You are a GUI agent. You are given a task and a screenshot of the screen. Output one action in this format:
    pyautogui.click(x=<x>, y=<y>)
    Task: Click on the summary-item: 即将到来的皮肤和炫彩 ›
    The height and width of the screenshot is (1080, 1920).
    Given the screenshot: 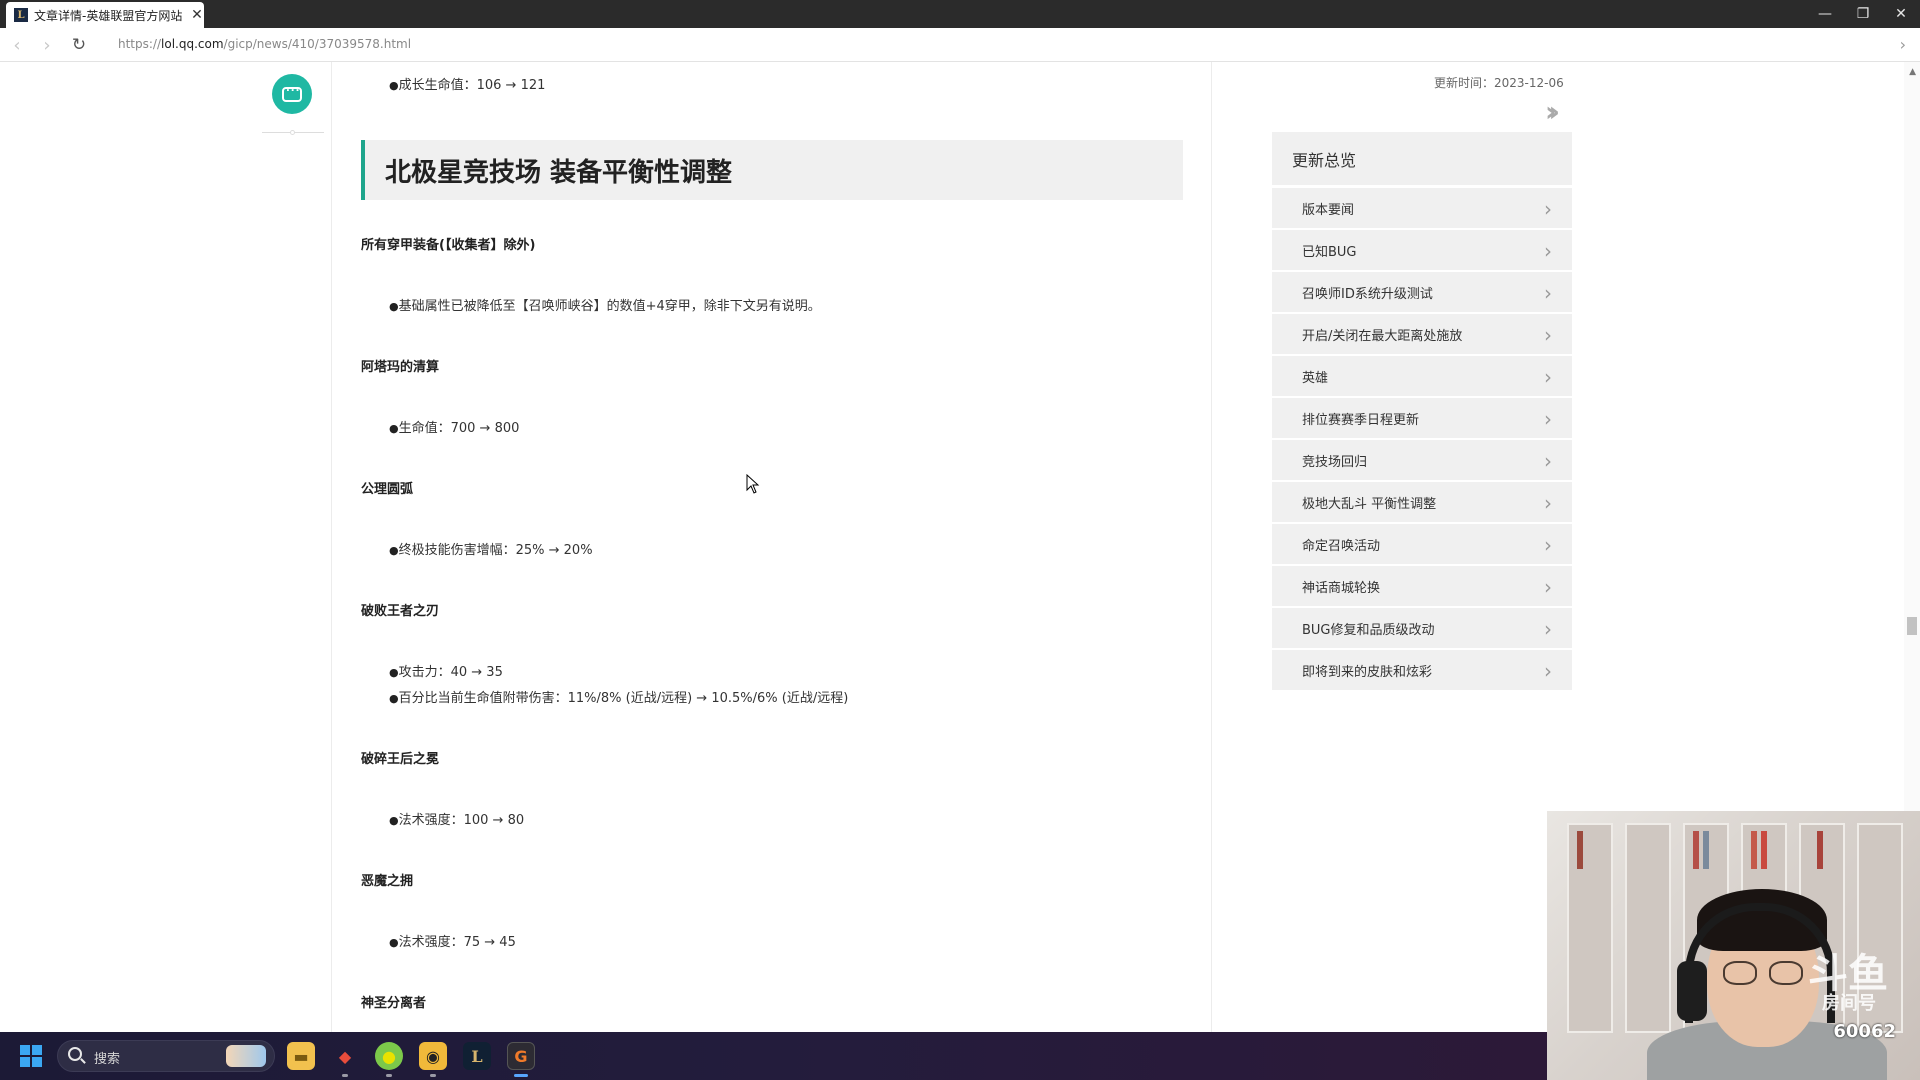 What is the action you would take?
    pyautogui.click(x=1422, y=669)
    